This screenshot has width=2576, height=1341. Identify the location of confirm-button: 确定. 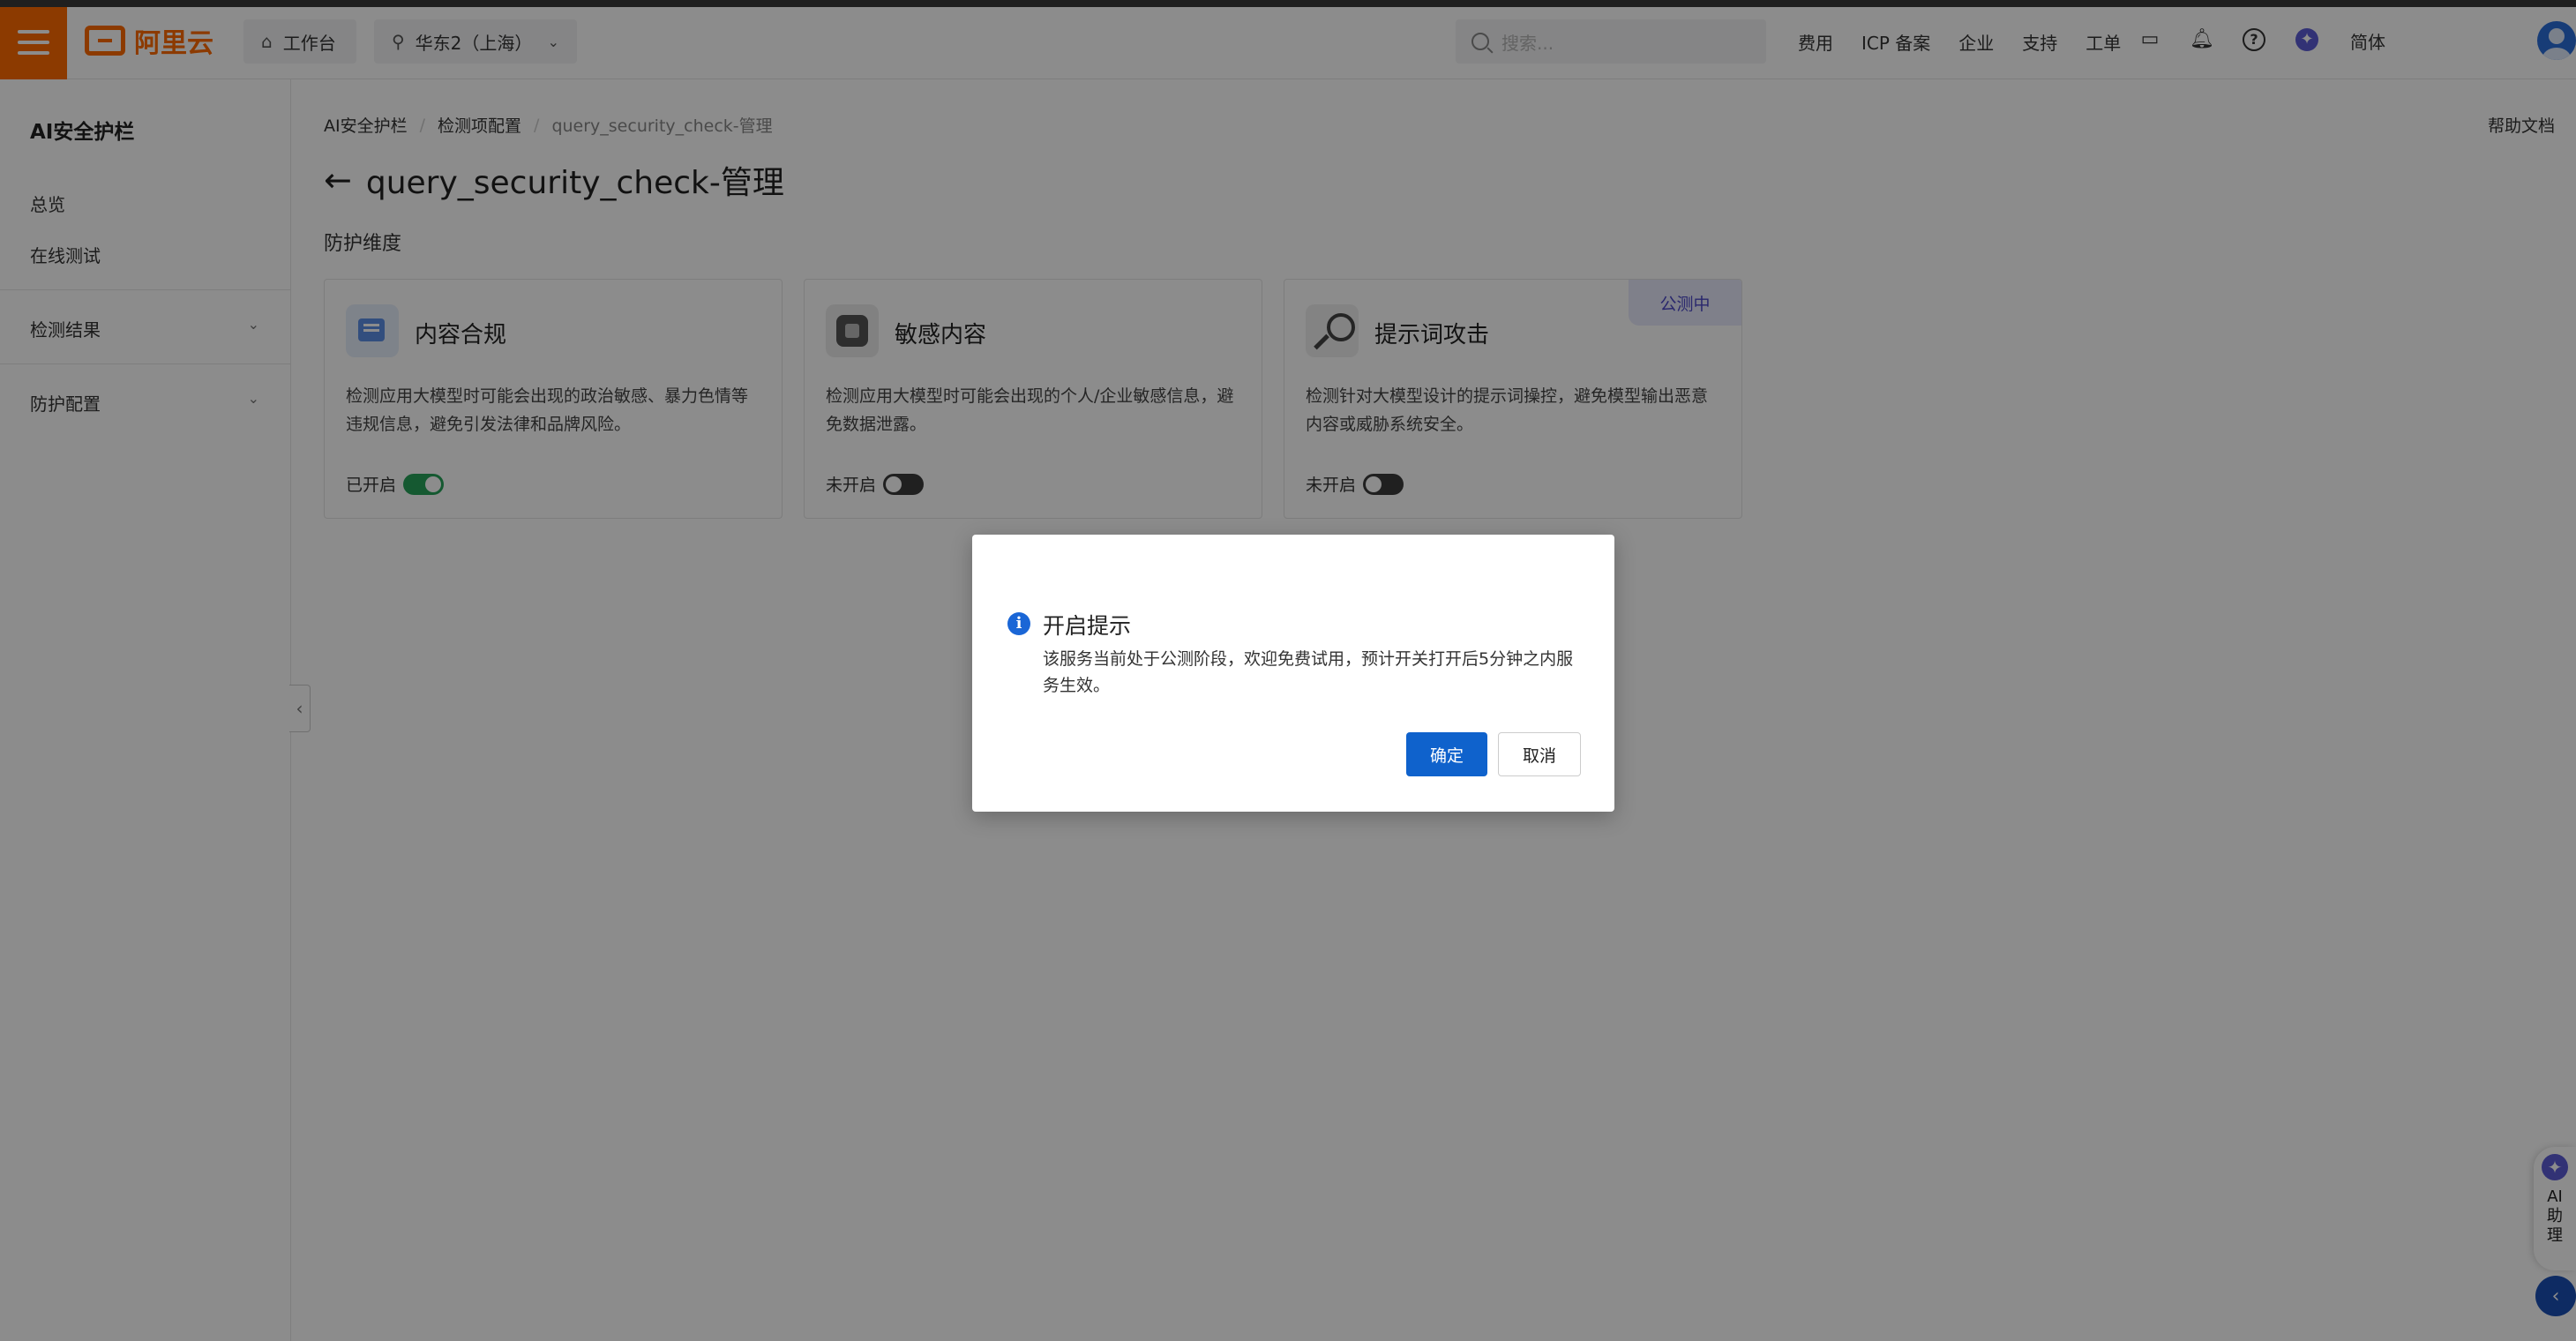
(1447, 754).